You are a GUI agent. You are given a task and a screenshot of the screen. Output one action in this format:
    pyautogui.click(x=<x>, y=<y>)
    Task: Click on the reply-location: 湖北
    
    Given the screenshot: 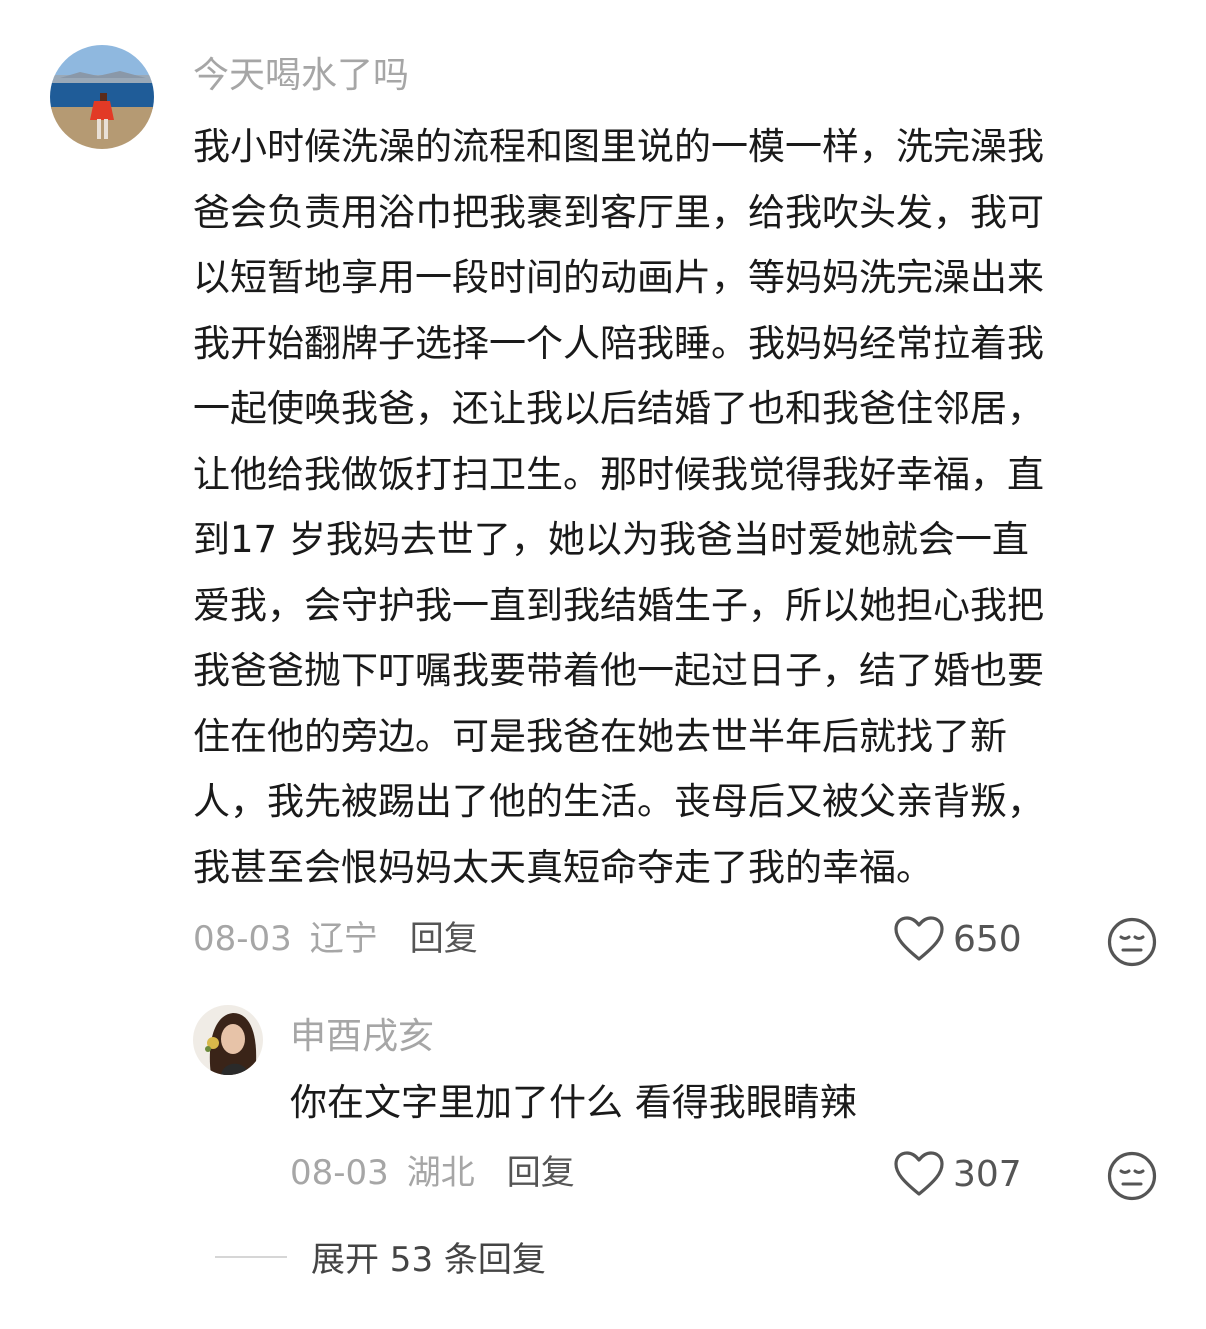 What is the action you would take?
    pyautogui.click(x=440, y=1173)
    